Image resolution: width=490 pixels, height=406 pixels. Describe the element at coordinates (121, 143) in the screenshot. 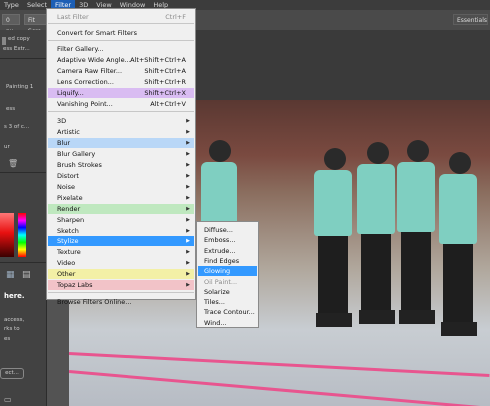

I see `filter-menu-item: Blur ▶` at that location.